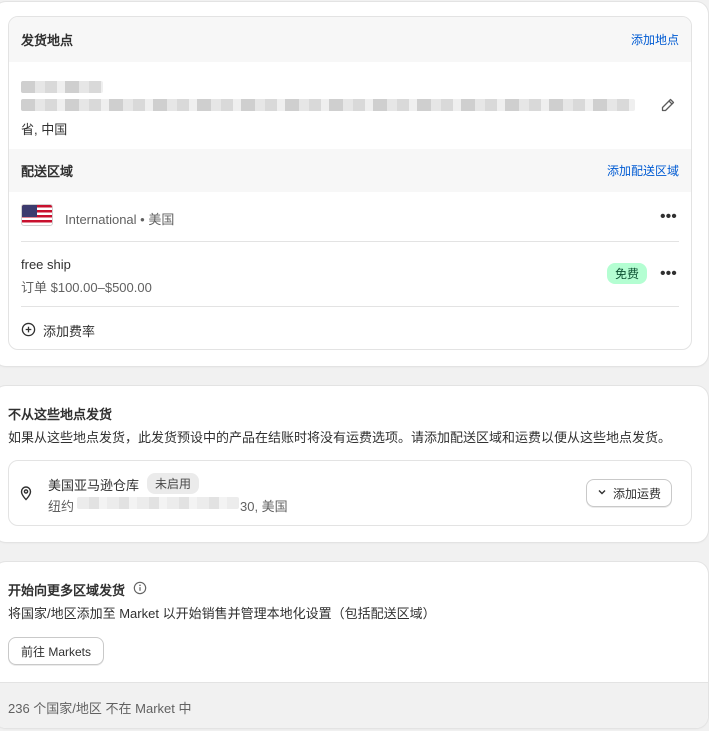 The height and width of the screenshot is (731, 709). What do you see at coordinates (26, 494) in the screenshot?
I see `location-pin-icon` at bounding box center [26, 494].